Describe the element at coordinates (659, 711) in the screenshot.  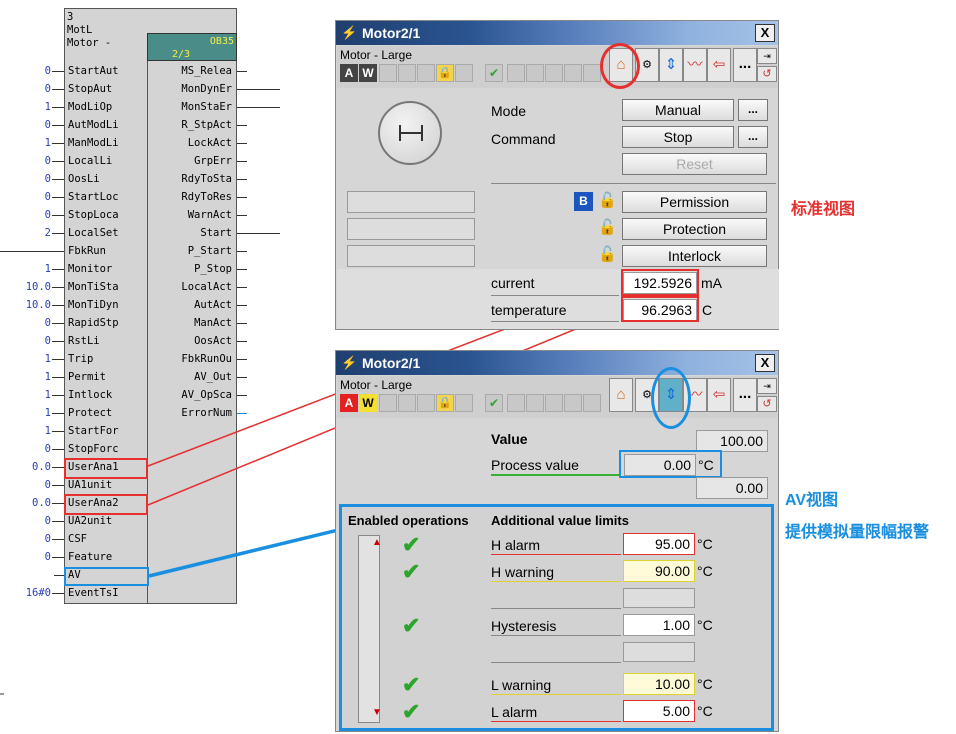
I see `l-alarm-value: 5.00` at that location.